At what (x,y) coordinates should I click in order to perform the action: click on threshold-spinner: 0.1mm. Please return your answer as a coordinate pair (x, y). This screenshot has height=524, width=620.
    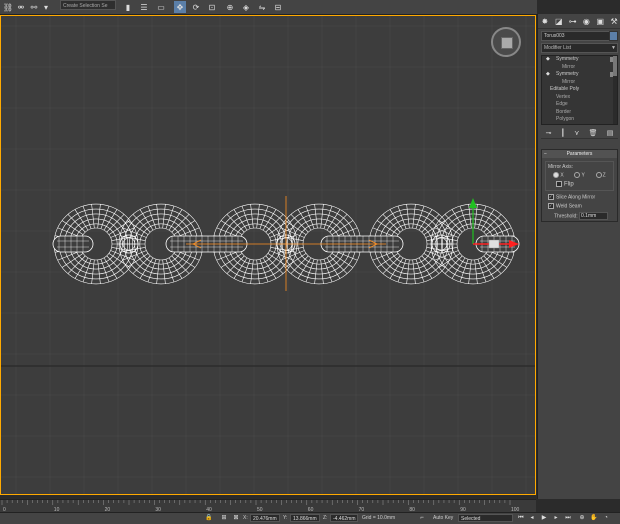
    Looking at the image, I should click on (594, 215).